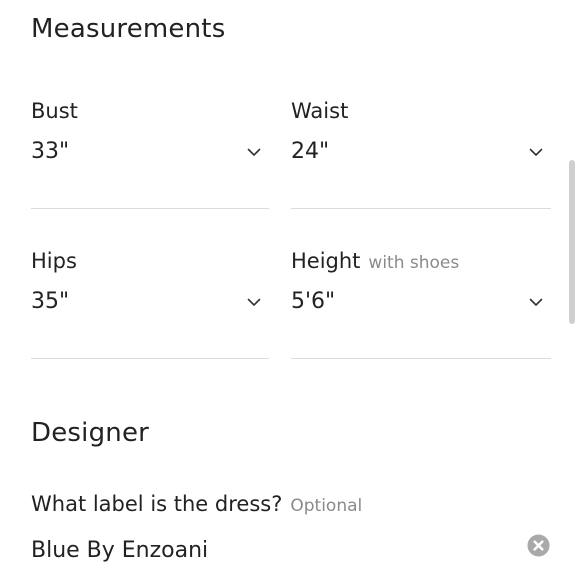 The height and width of the screenshot is (580, 580). What do you see at coordinates (320, 111) in the screenshot?
I see `waist-label: Waist` at bounding box center [320, 111].